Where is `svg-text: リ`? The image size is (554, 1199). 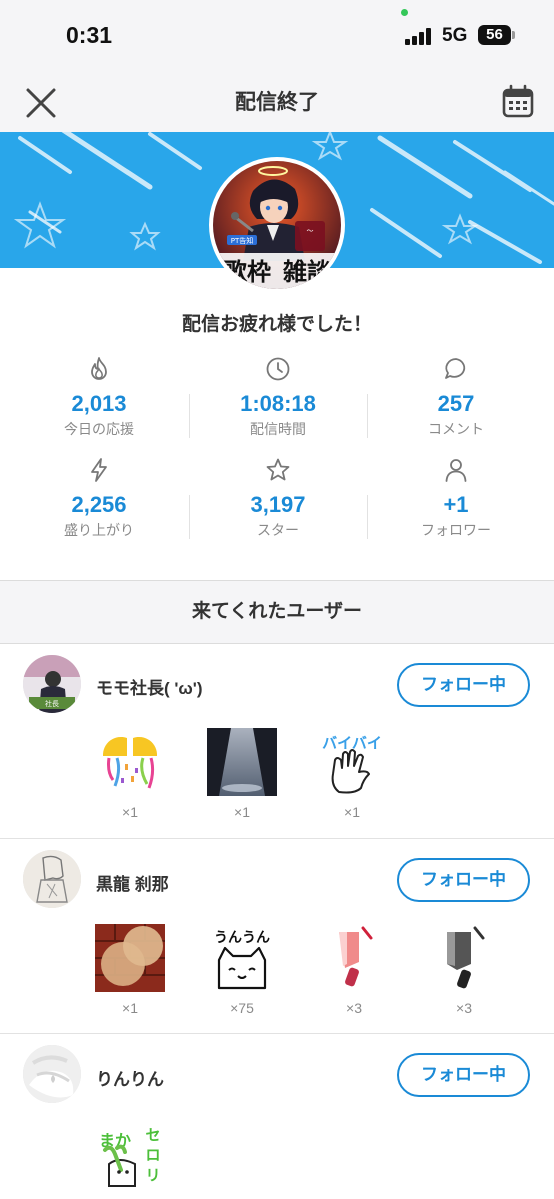
svg-text: リ is located at coordinates (152, 1175).